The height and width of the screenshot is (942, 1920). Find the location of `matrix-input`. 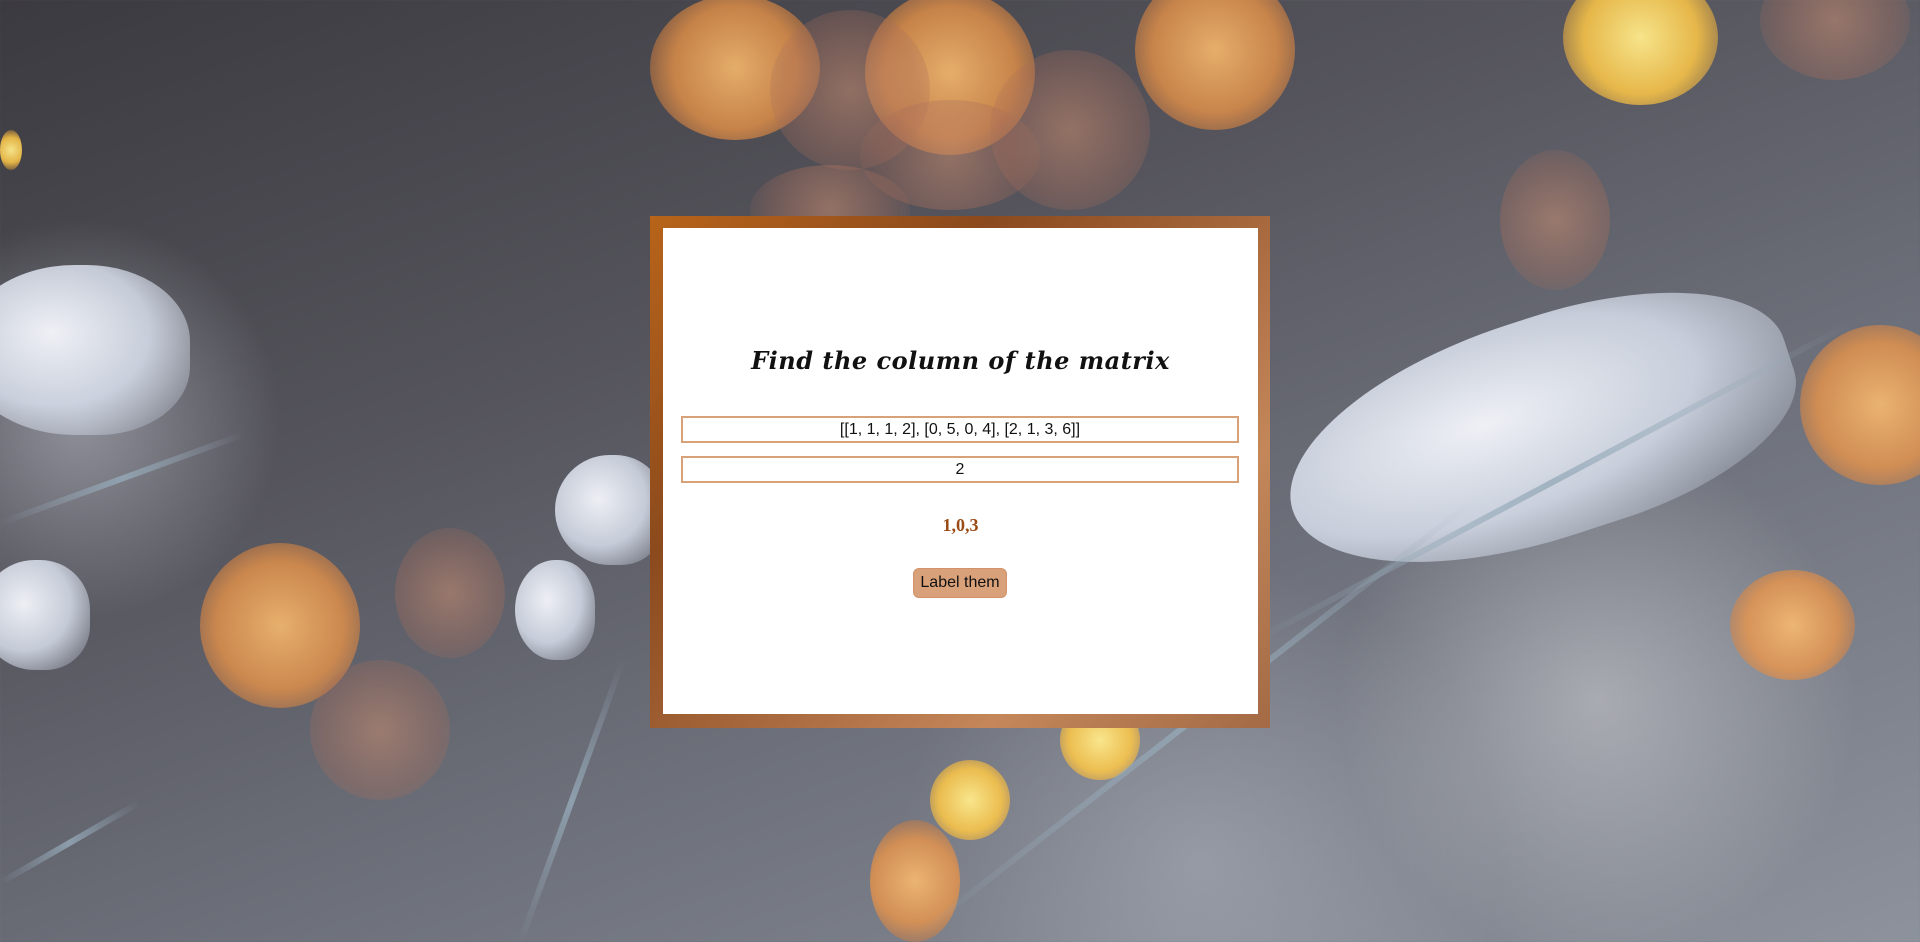

matrix-input is located at coordinates (960, 429).